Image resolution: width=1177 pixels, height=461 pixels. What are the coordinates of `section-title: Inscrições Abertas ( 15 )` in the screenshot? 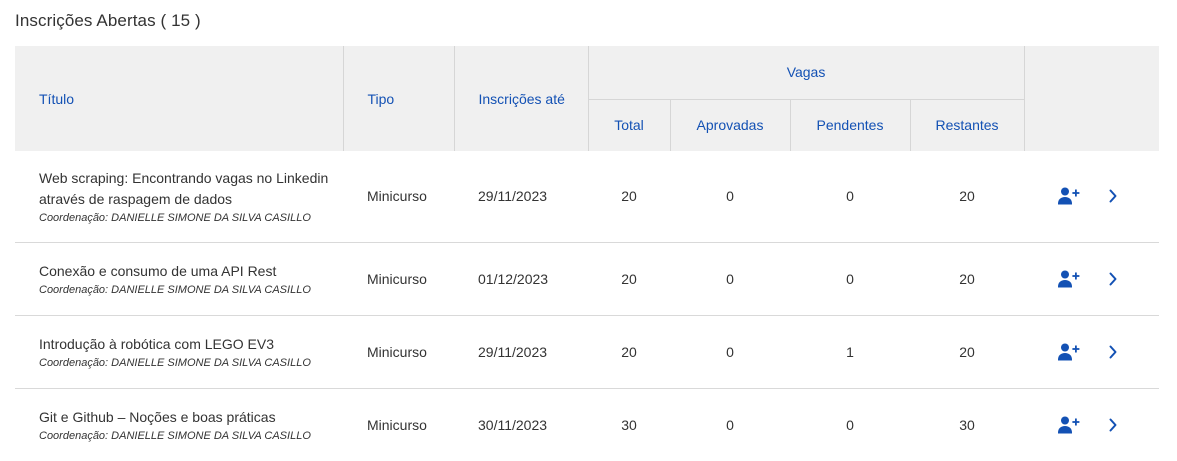 It's located at (108, 20).